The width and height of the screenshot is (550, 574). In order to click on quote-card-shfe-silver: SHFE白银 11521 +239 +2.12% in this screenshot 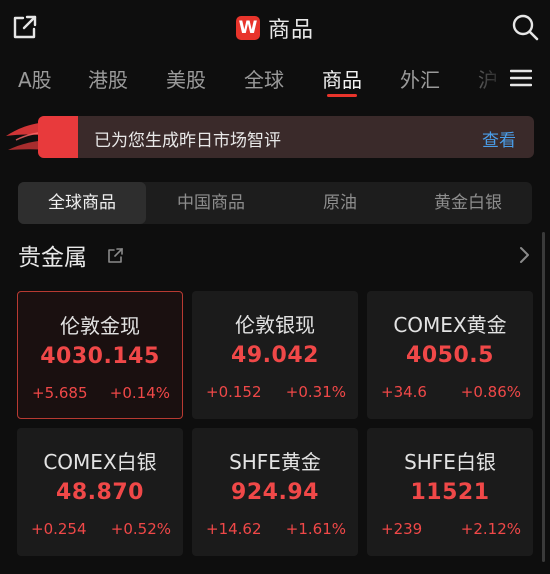, I will do `click(450, 492)`.